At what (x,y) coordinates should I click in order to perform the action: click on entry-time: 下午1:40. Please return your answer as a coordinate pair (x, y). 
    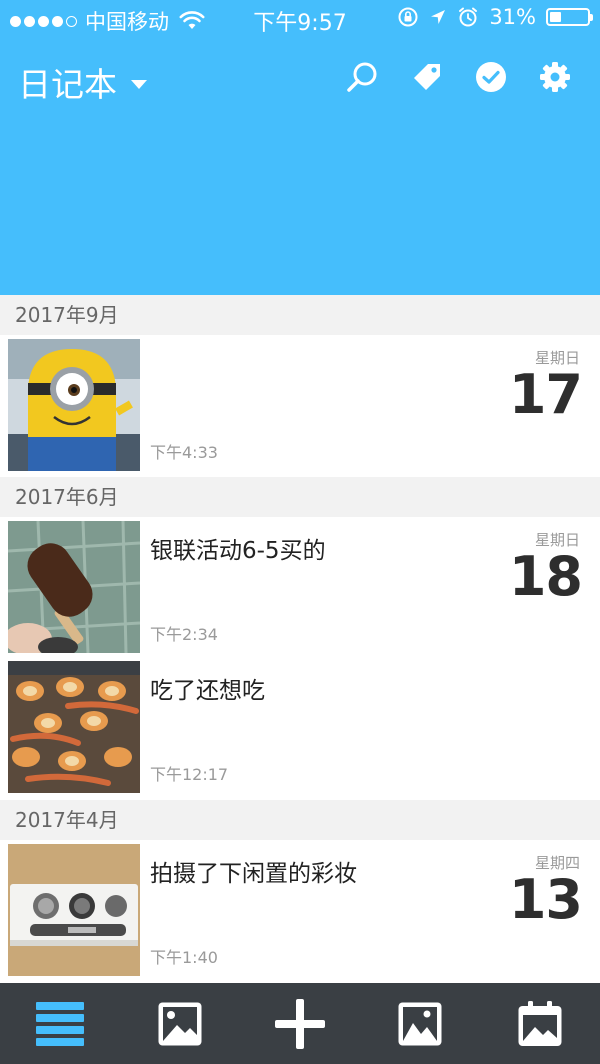
    Looking at the image, I should click on (184, 957).